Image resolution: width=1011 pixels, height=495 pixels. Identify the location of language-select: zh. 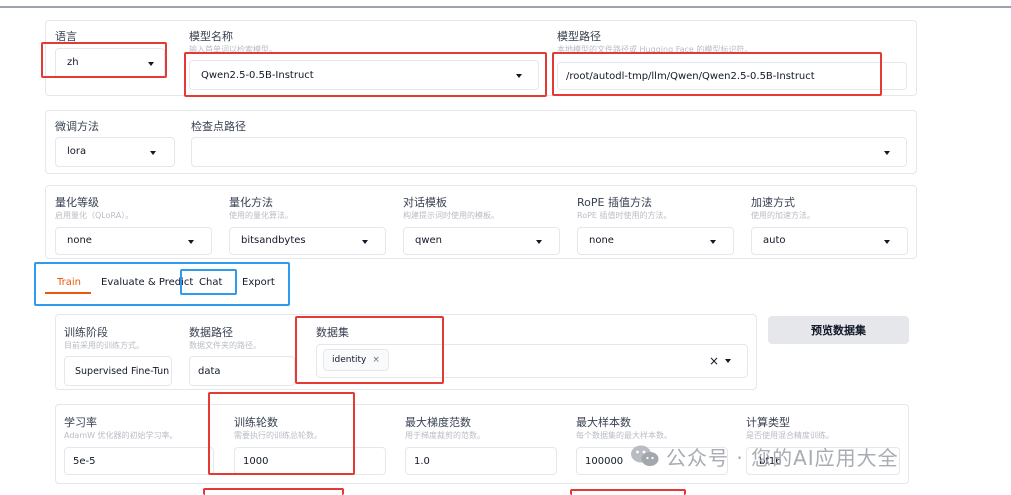
(110, 63).